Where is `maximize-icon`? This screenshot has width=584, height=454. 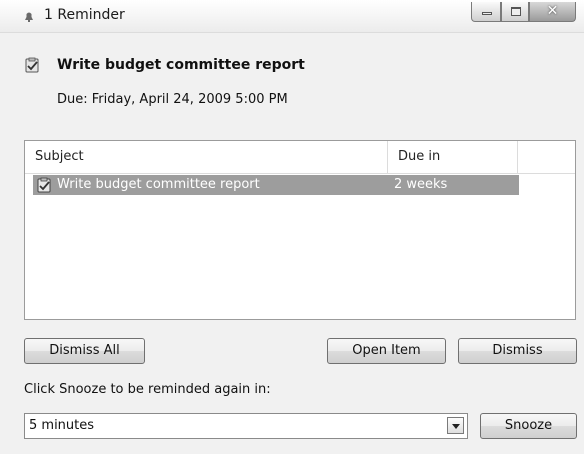 maximize-icon is located at coordinates (516, 11).